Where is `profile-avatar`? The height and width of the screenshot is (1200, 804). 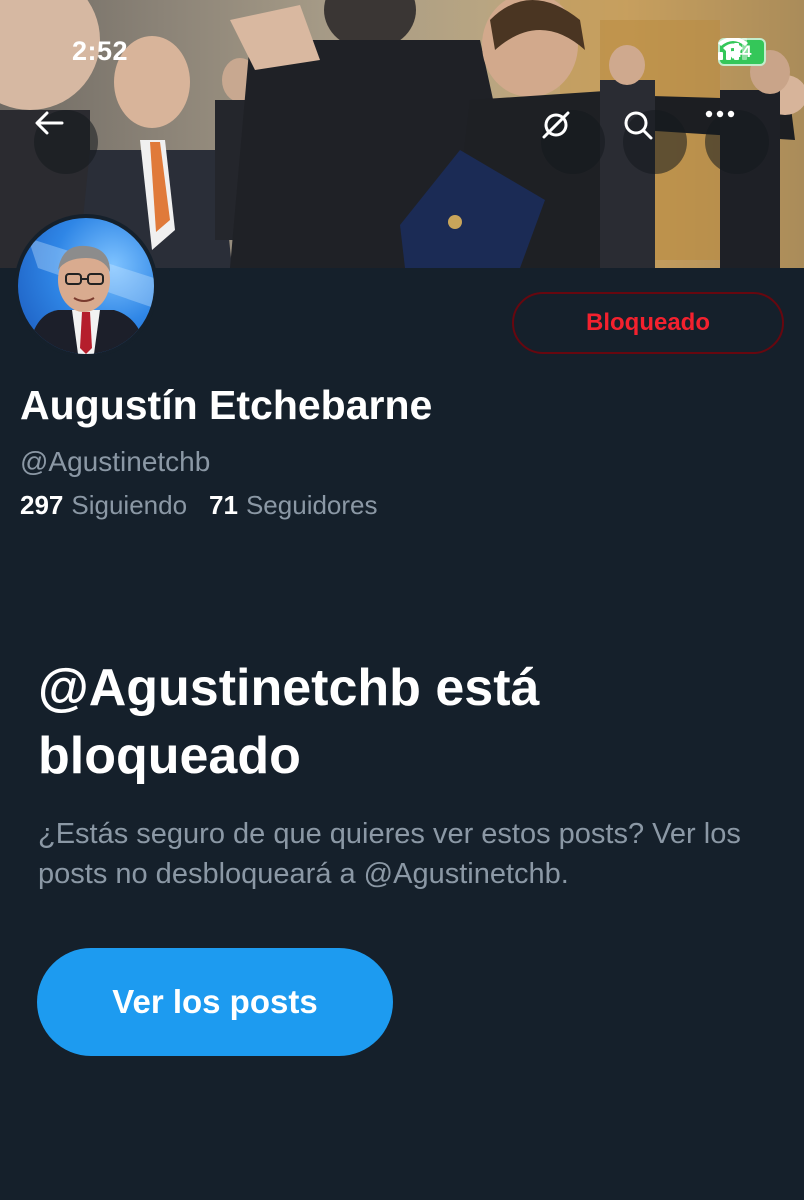
profile-avatar is located at coordinates (86, 286).